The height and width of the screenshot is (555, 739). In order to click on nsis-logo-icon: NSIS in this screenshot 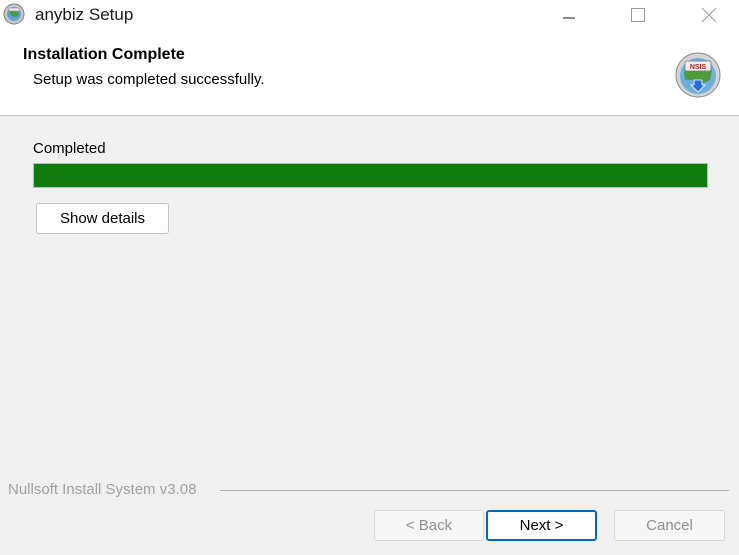, I will do `click(698, 75)`.